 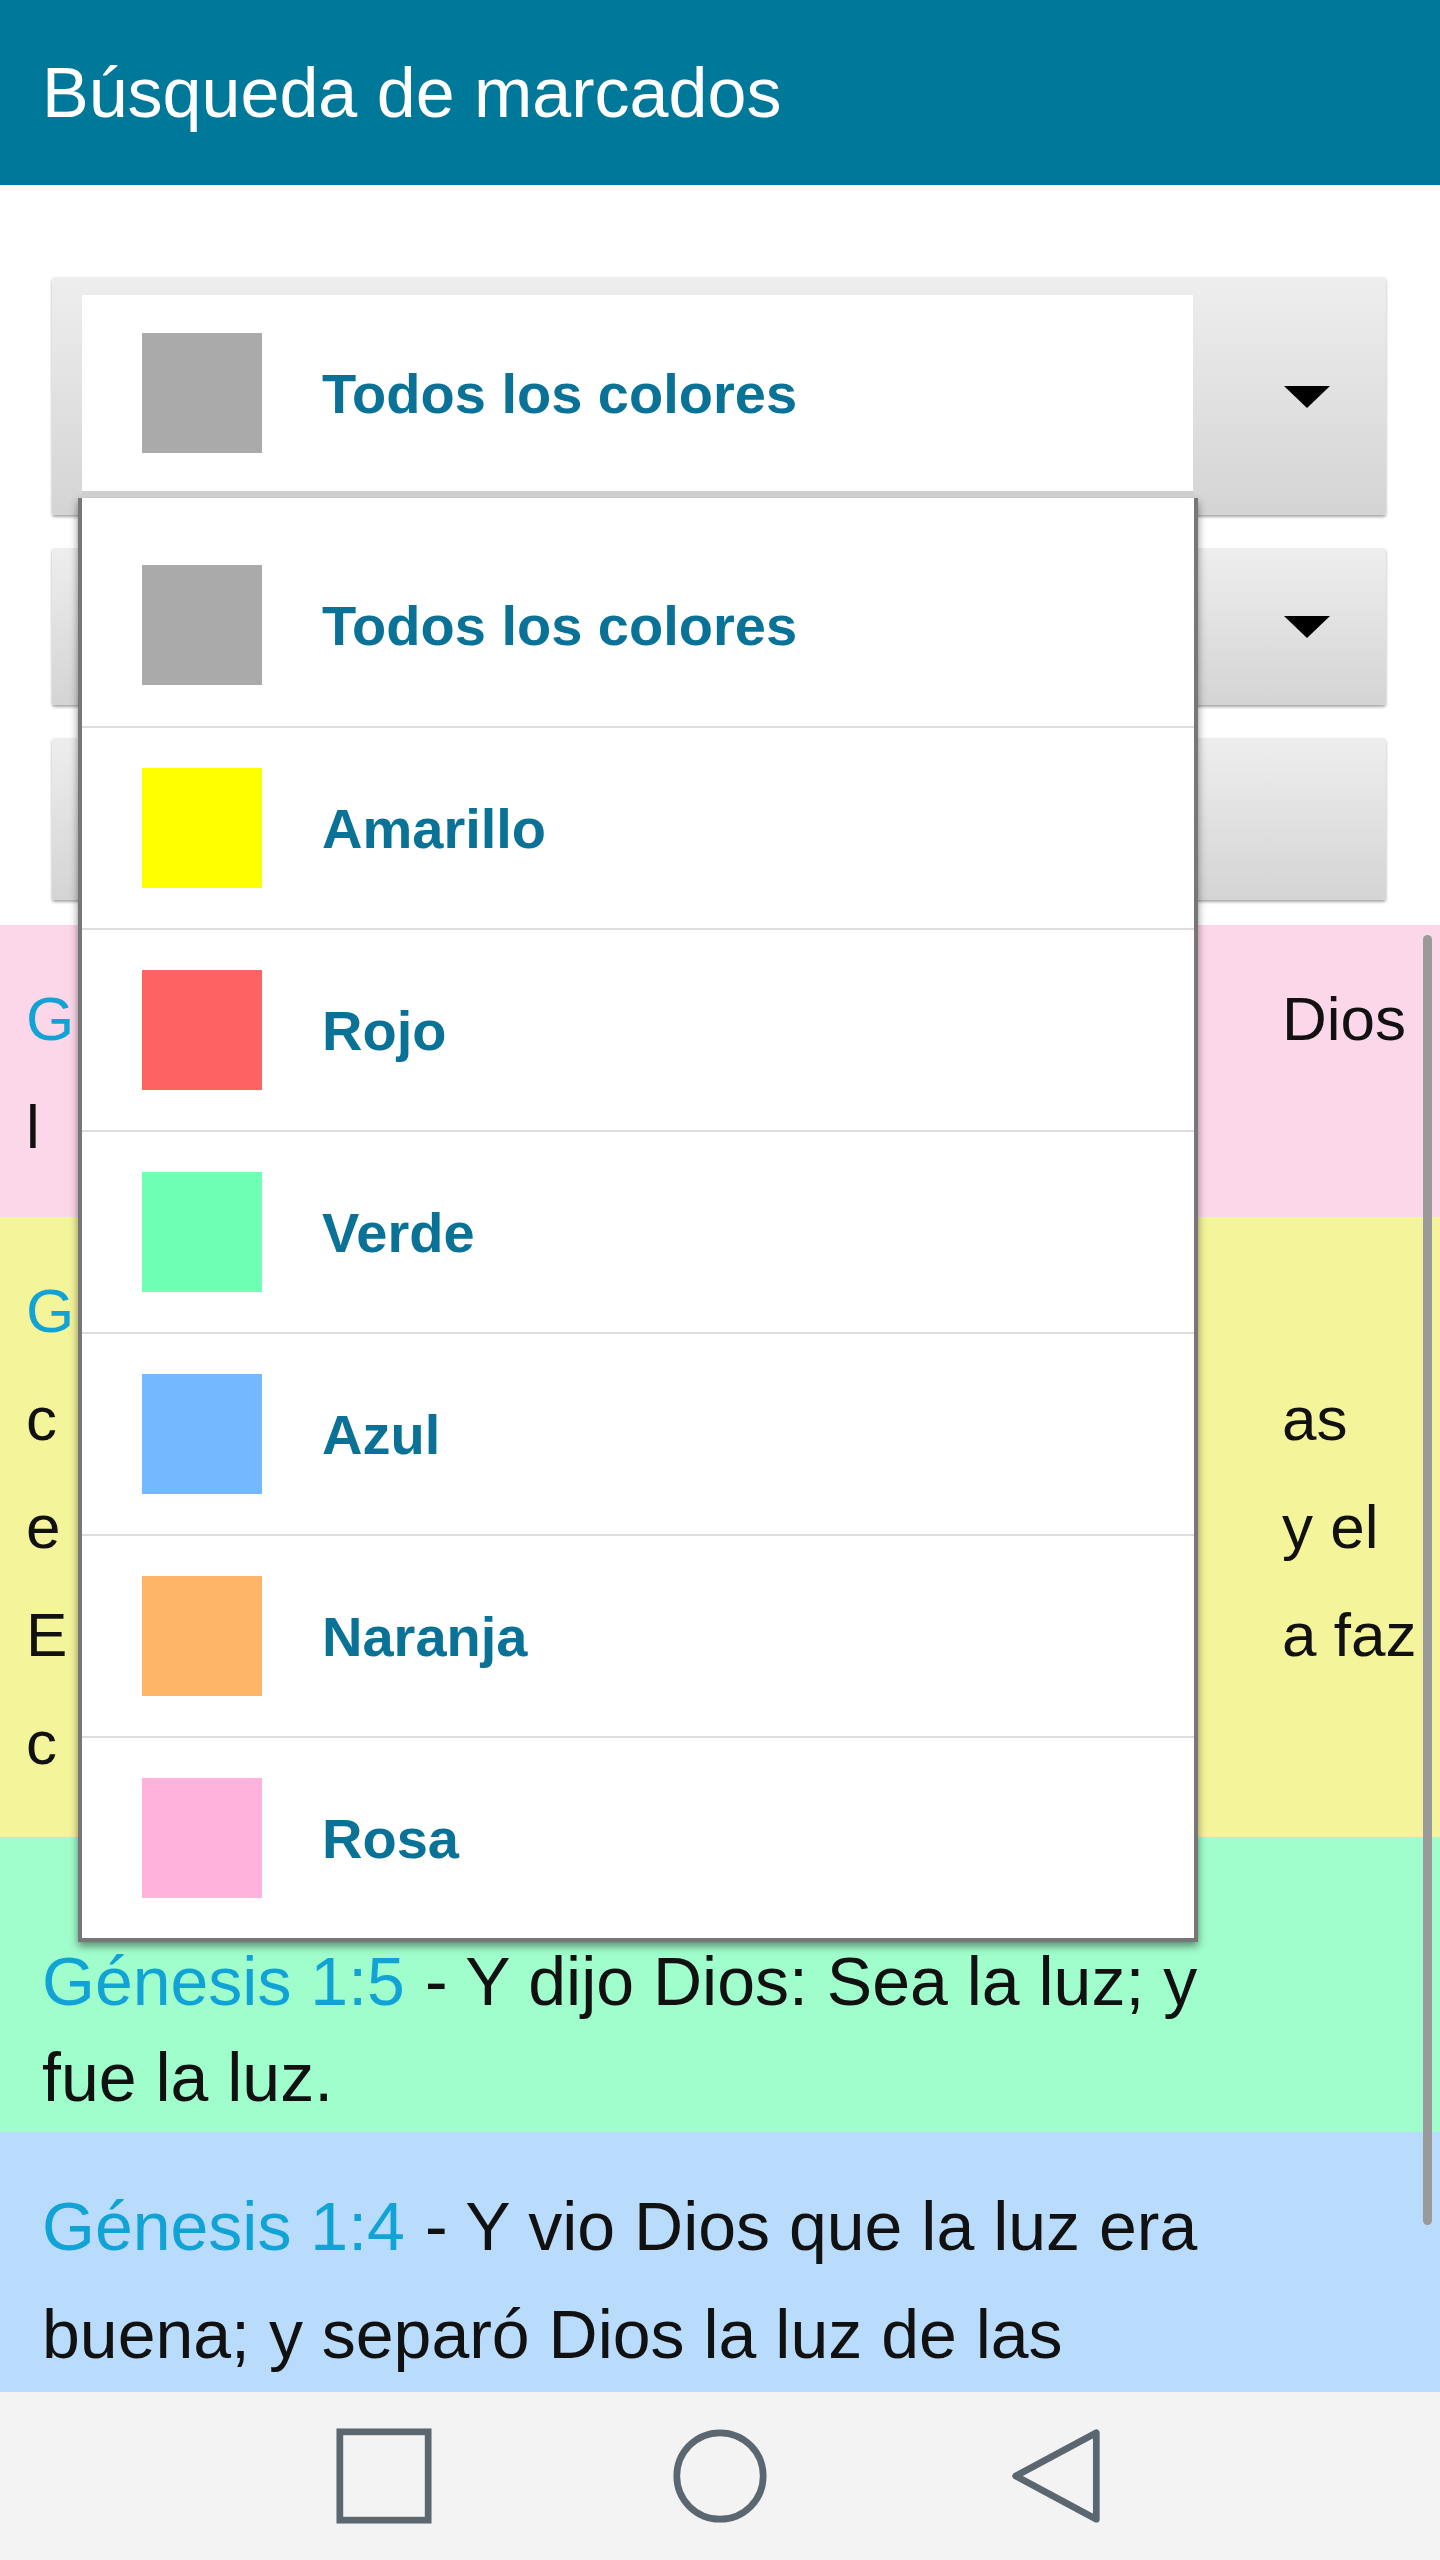 I want to click on verse-fragment: Dios, so click(x=1344, y=1018).